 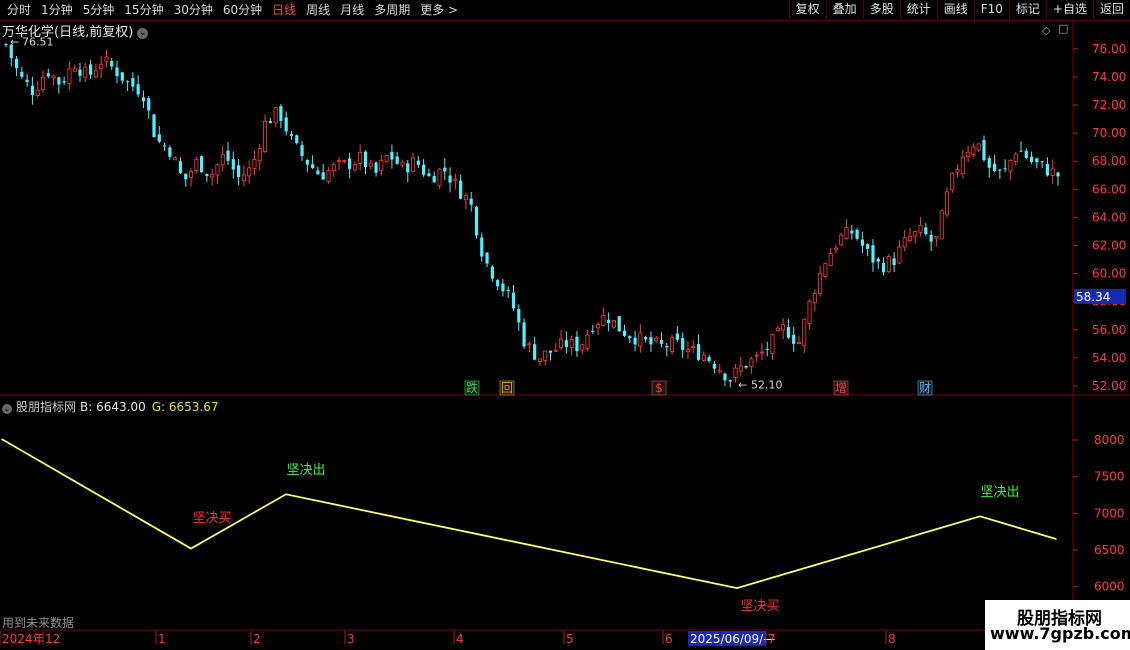 I want to click on indicator-tick-label: 7500, so click(x=1109, y=477).